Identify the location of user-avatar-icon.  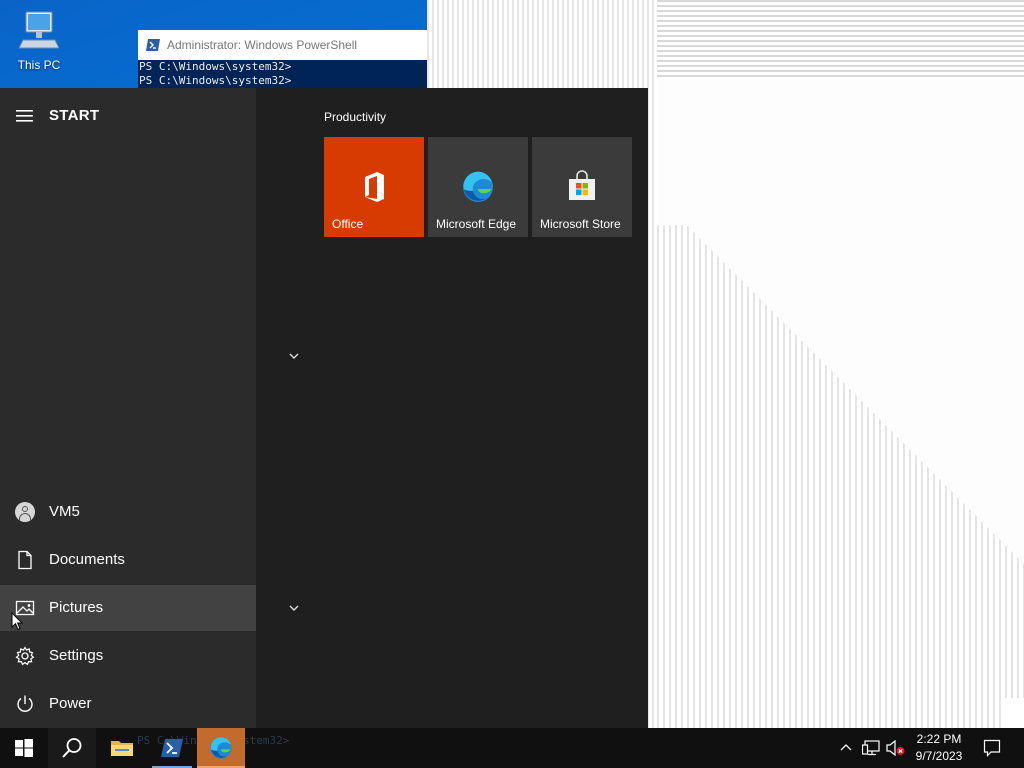
(25, 512).